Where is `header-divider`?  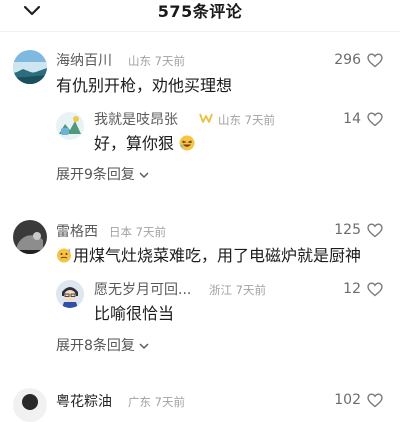 header-divider is located at coordinates (200, 31).